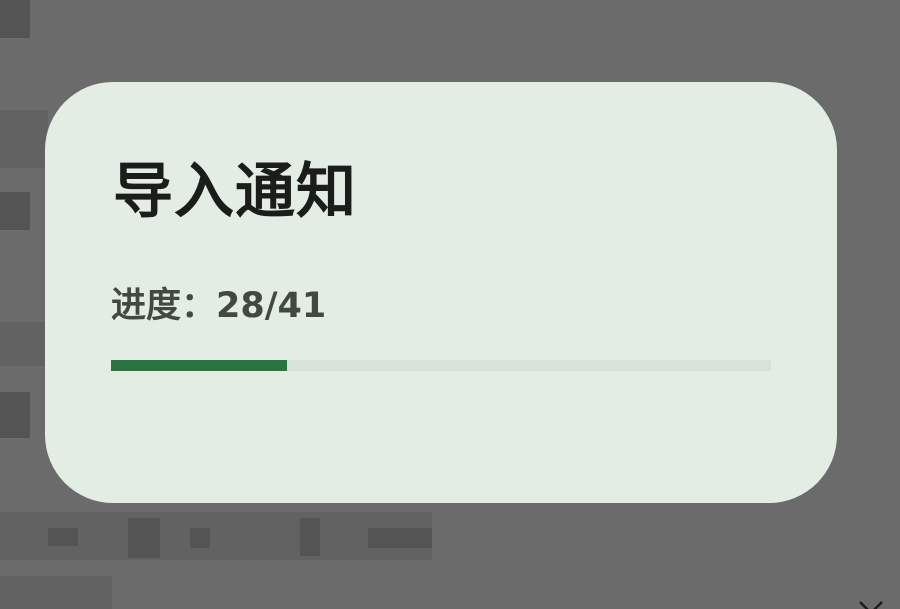  I want to click on progress-bar, so click(441, 365).